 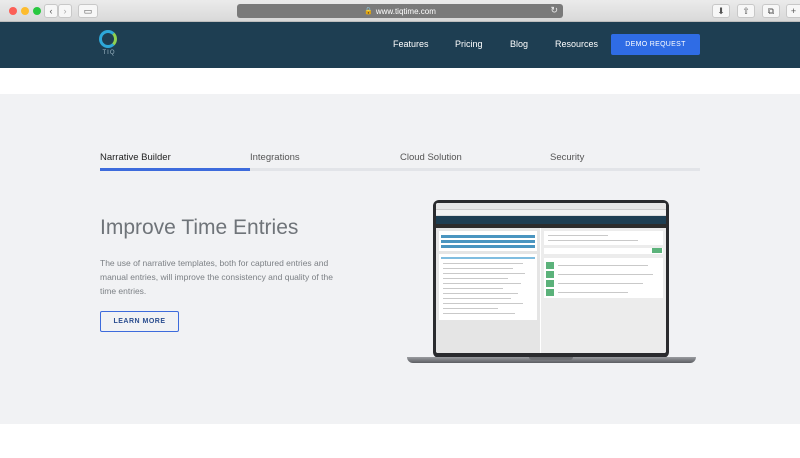 I want to click on laptop-screen, so click(x=551, y=278).